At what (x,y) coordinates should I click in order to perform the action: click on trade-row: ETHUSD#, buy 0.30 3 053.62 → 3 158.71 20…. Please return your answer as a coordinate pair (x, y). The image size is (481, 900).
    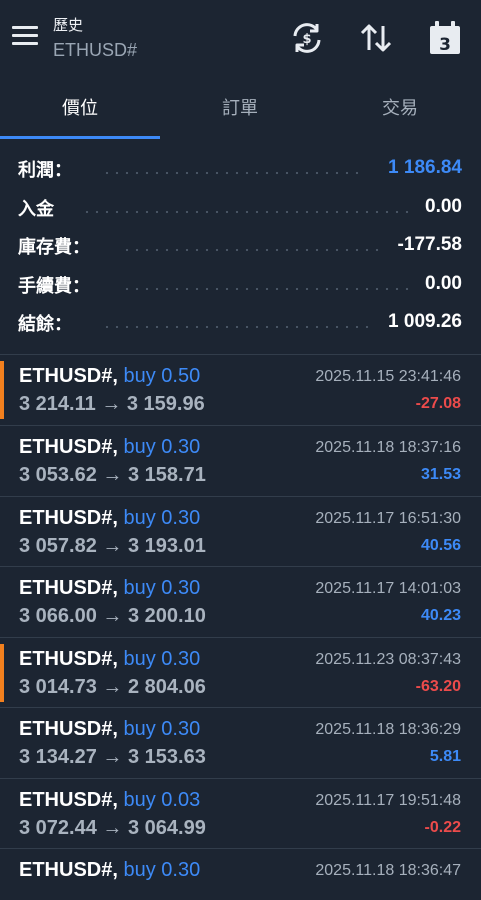
    Looking at the image, I should click on (240, 461).